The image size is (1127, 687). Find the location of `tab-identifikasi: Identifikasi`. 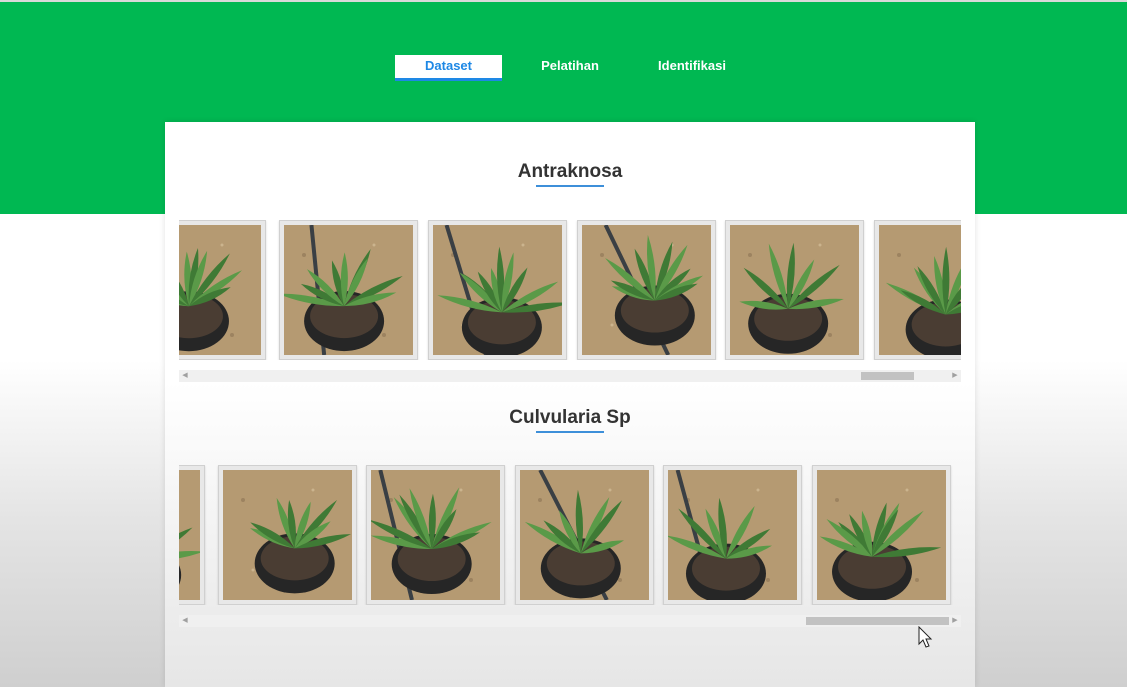

tab-identifikasi: Identifikasi is located at coordinates (692, 68).